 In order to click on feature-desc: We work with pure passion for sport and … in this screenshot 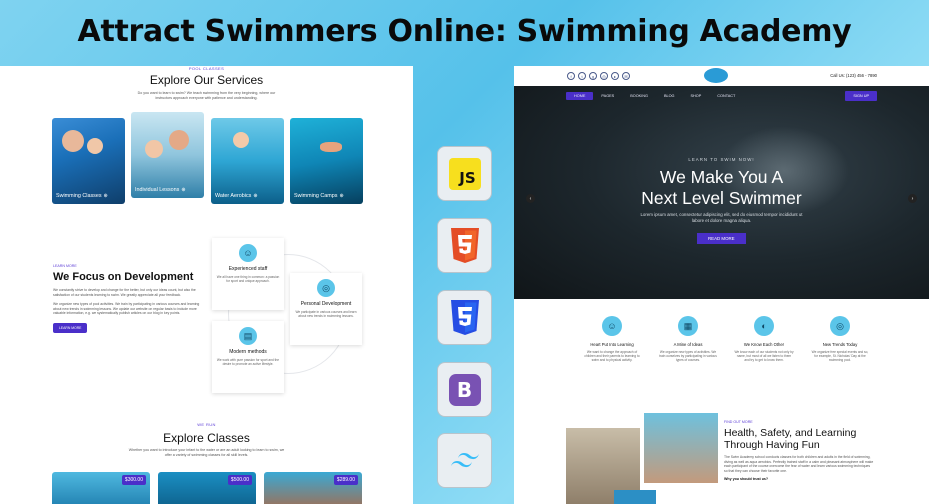, I will do `click(248, 362)`.